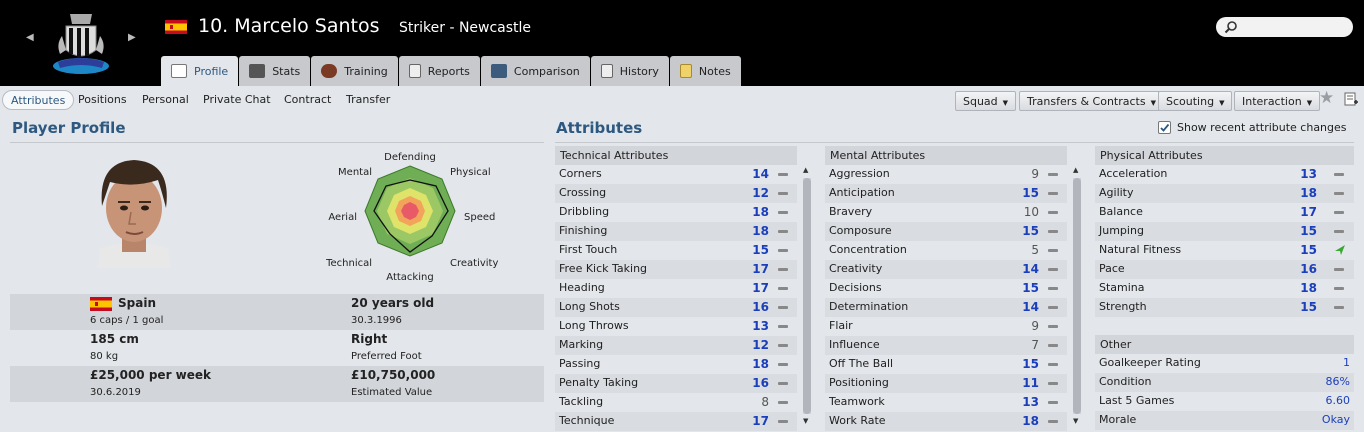  I want to click on add-note-icon, so click(1351, 99).